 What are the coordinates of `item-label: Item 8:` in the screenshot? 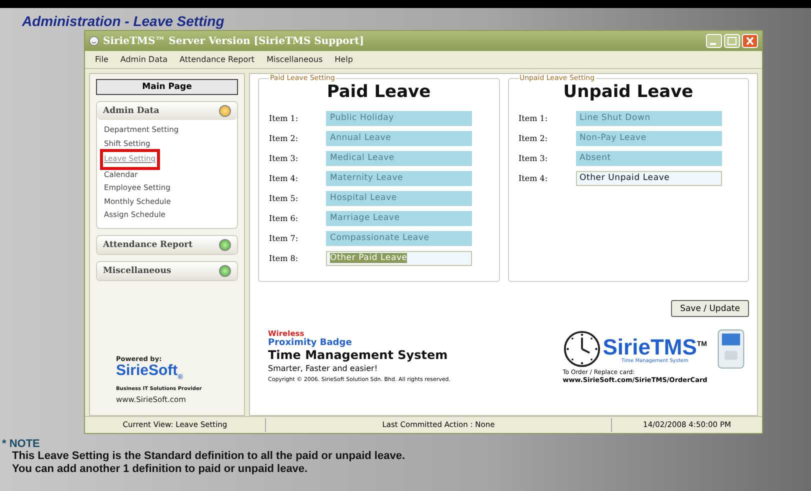 It's located at (284, 258).